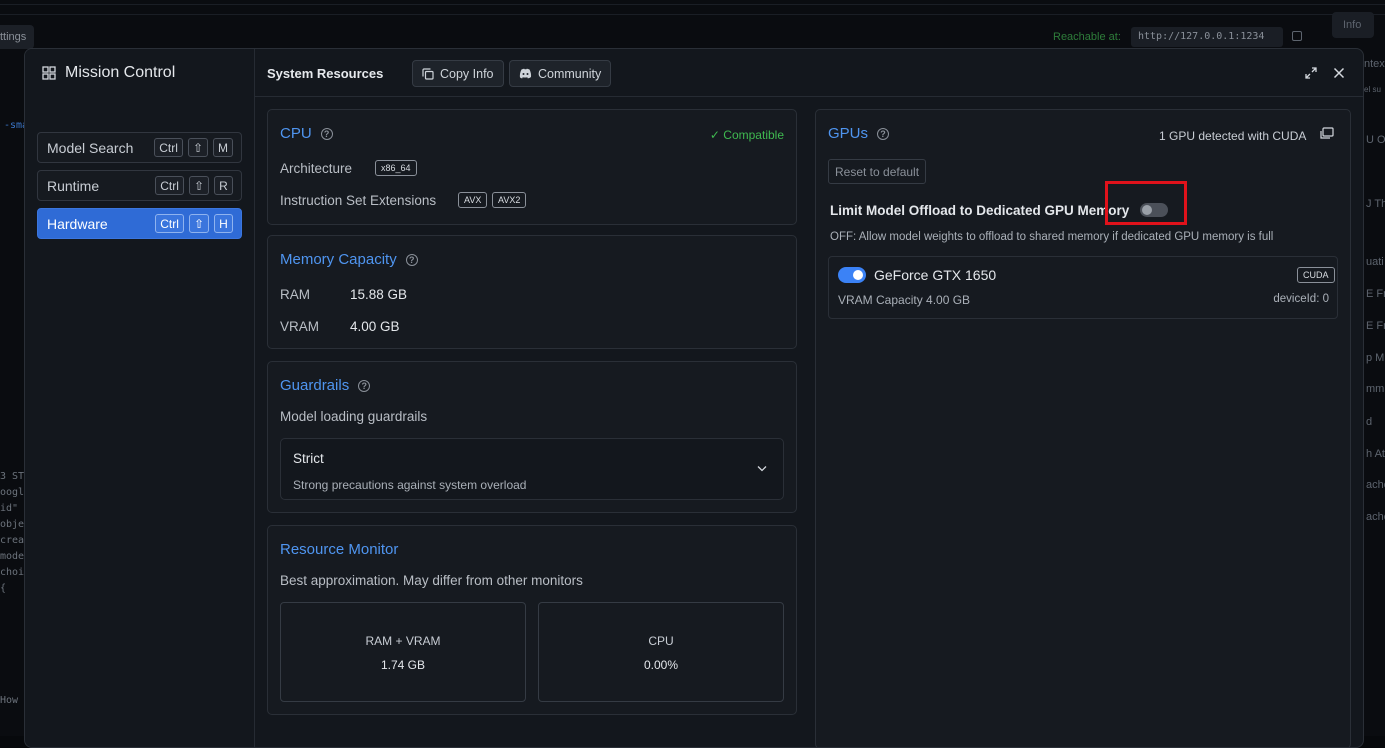 The width and height of the screenshot is (1385, 748). What do you see at coordinates (904, 300) in the screenshot?
I see `gpu-vram-capacity: VRAM Capacity 4.00 GB` at bounding box center [904, 300].